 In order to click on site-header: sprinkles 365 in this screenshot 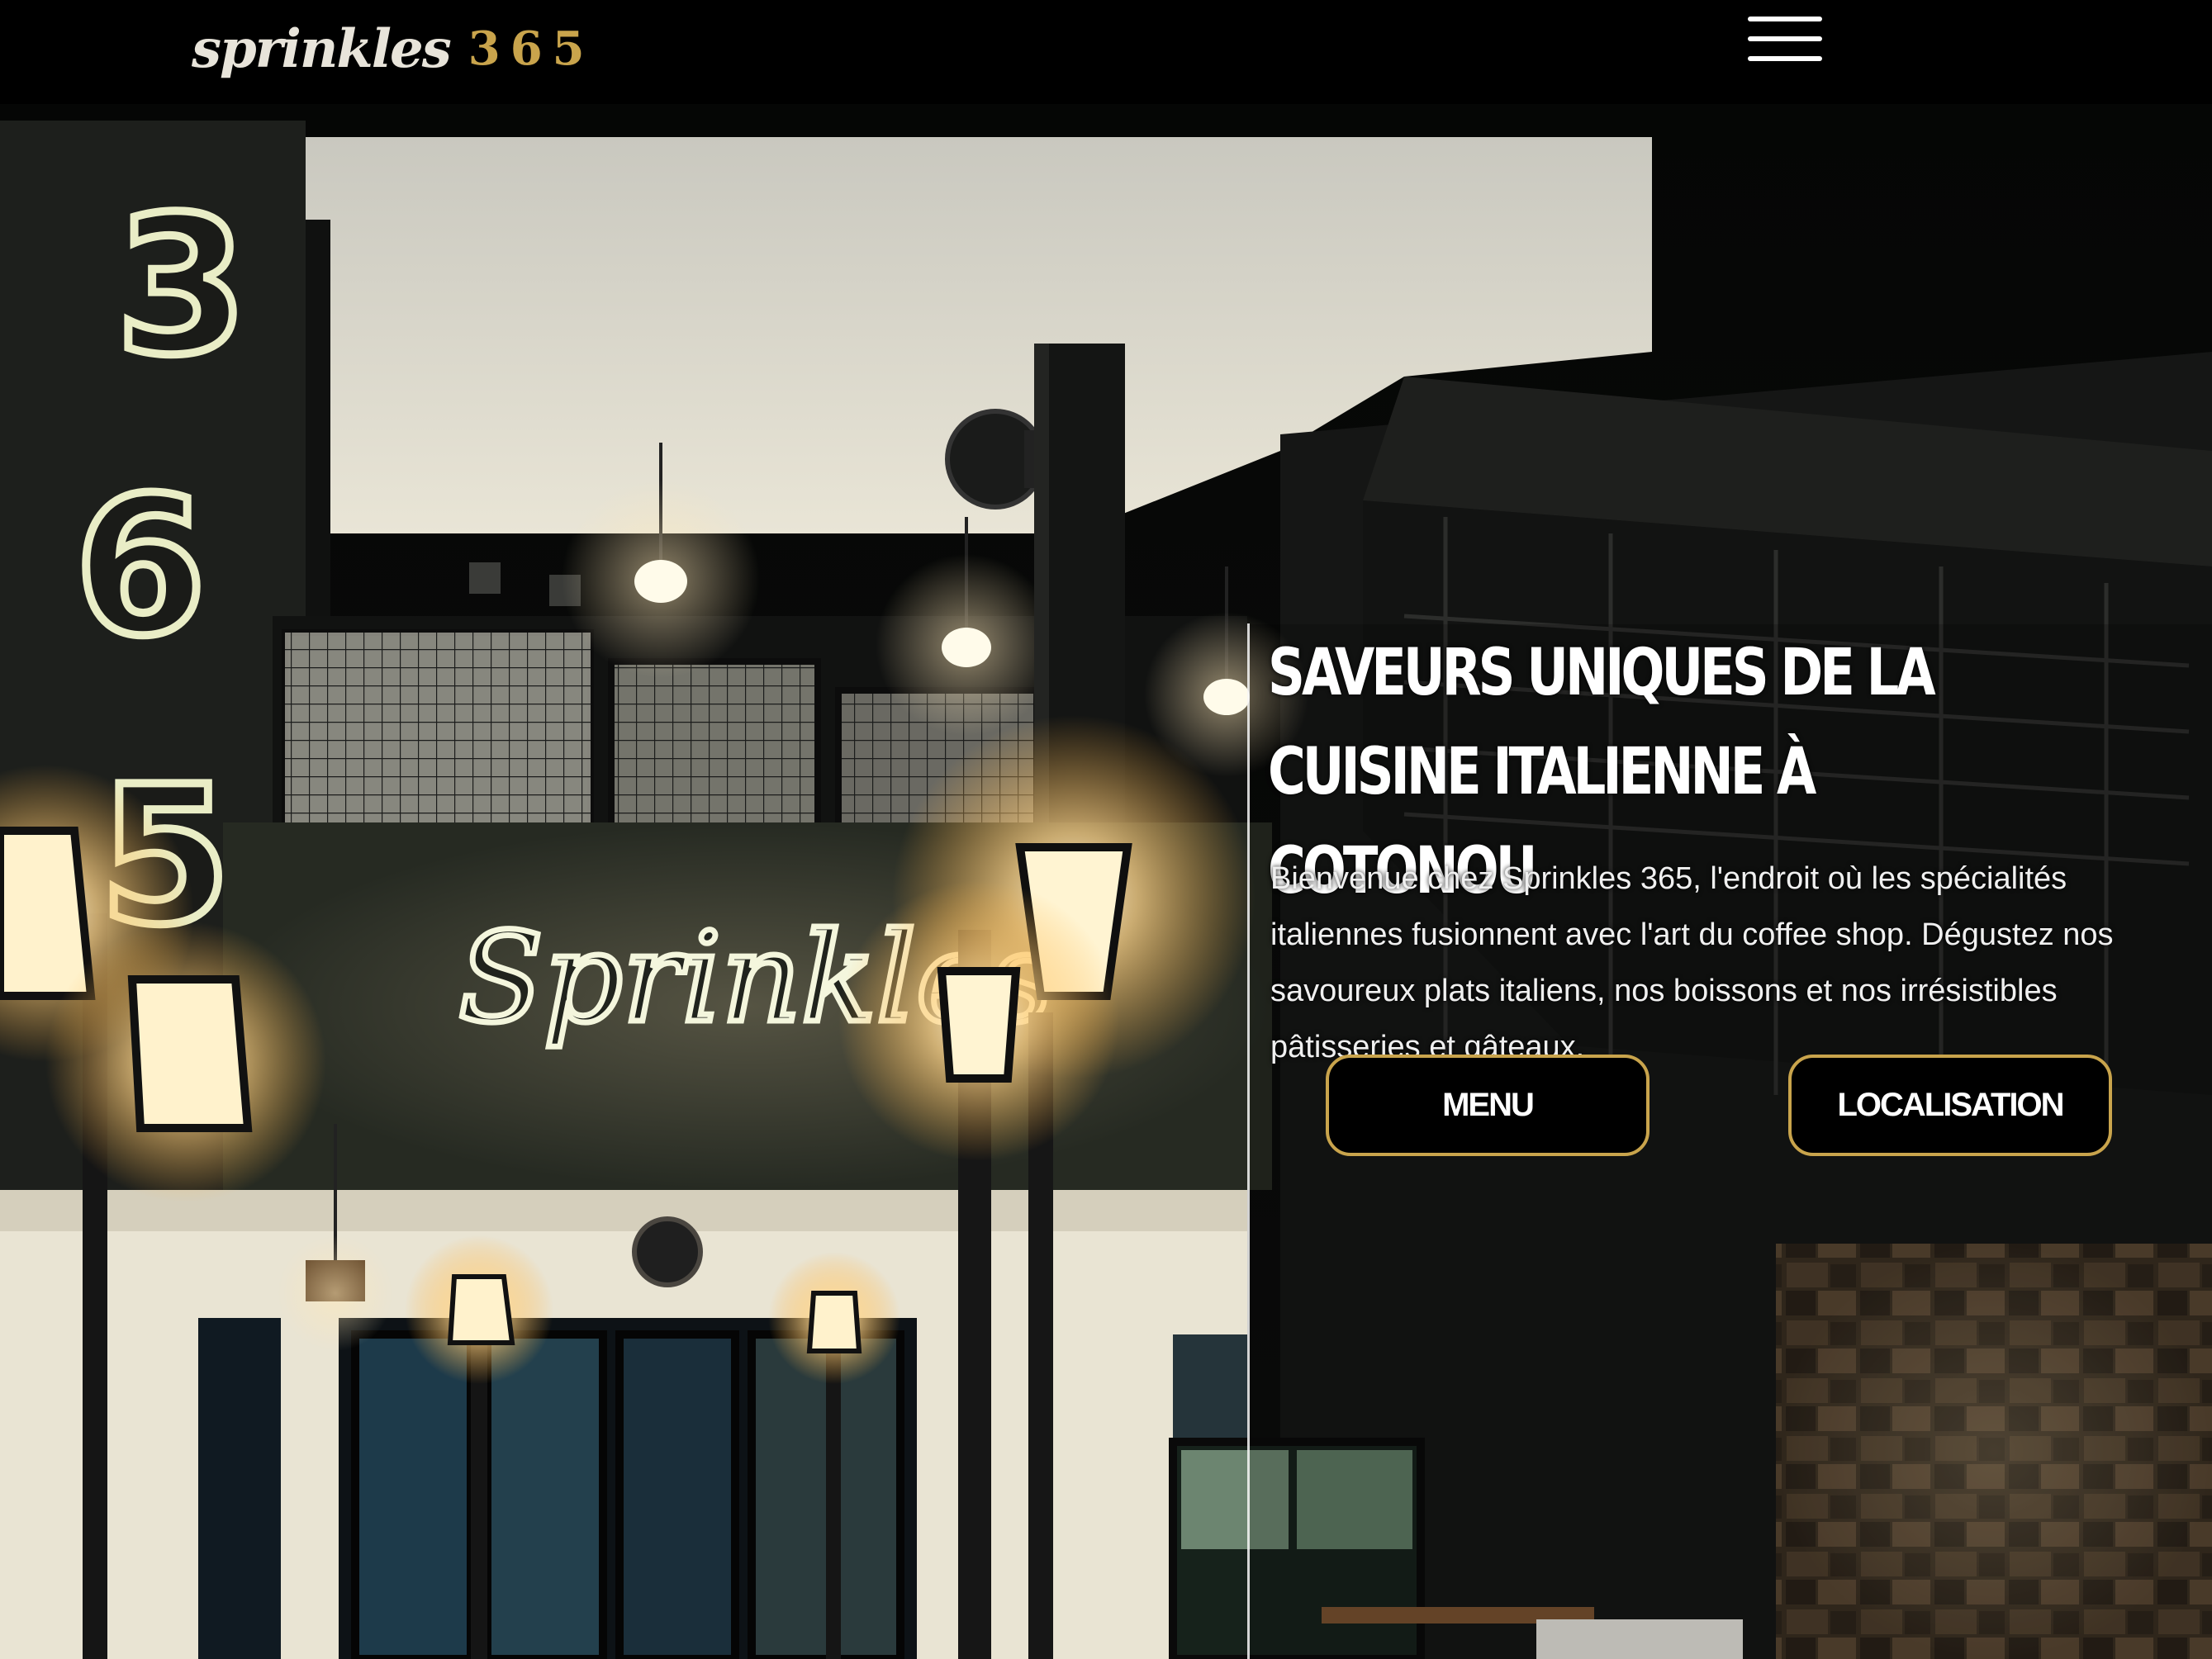, I will do `click(1106, 52)`.